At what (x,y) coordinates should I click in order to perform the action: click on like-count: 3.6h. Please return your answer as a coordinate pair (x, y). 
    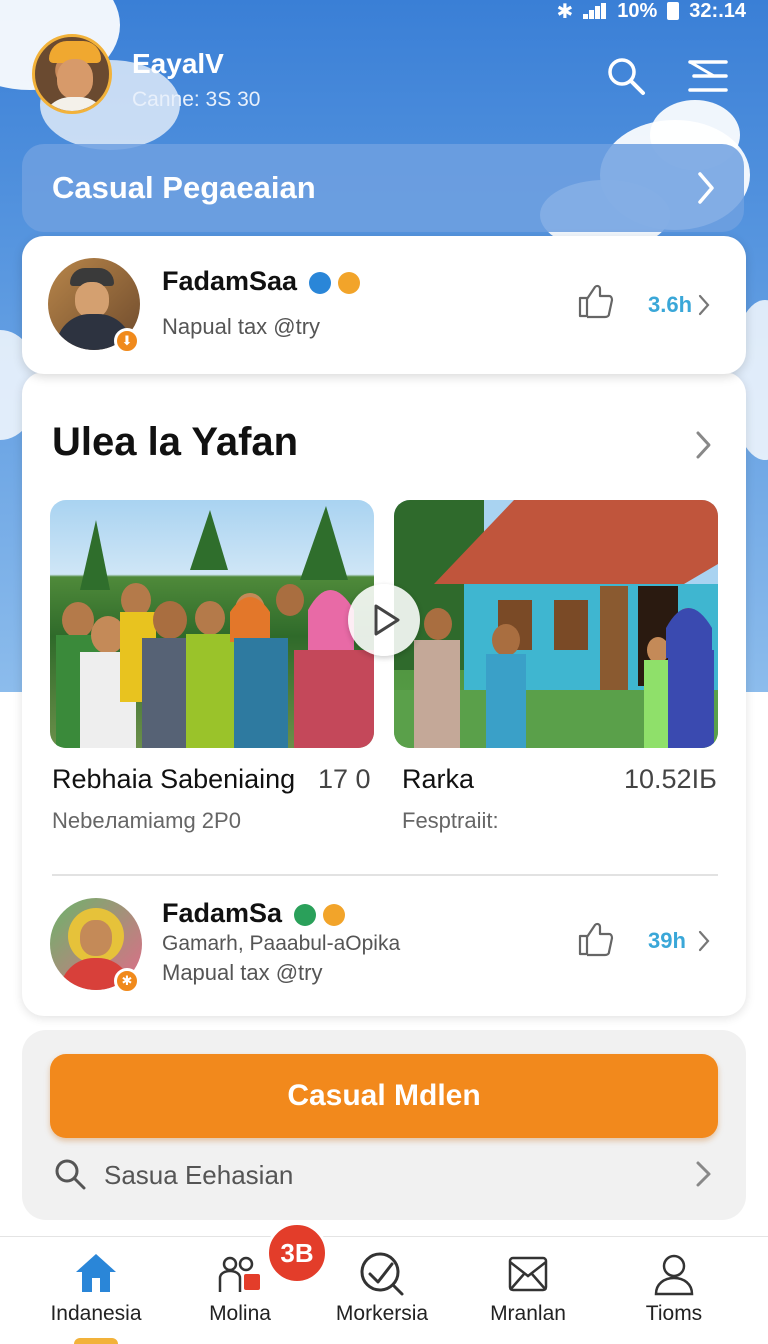
    Looking at the image, I should click on (670, 305).